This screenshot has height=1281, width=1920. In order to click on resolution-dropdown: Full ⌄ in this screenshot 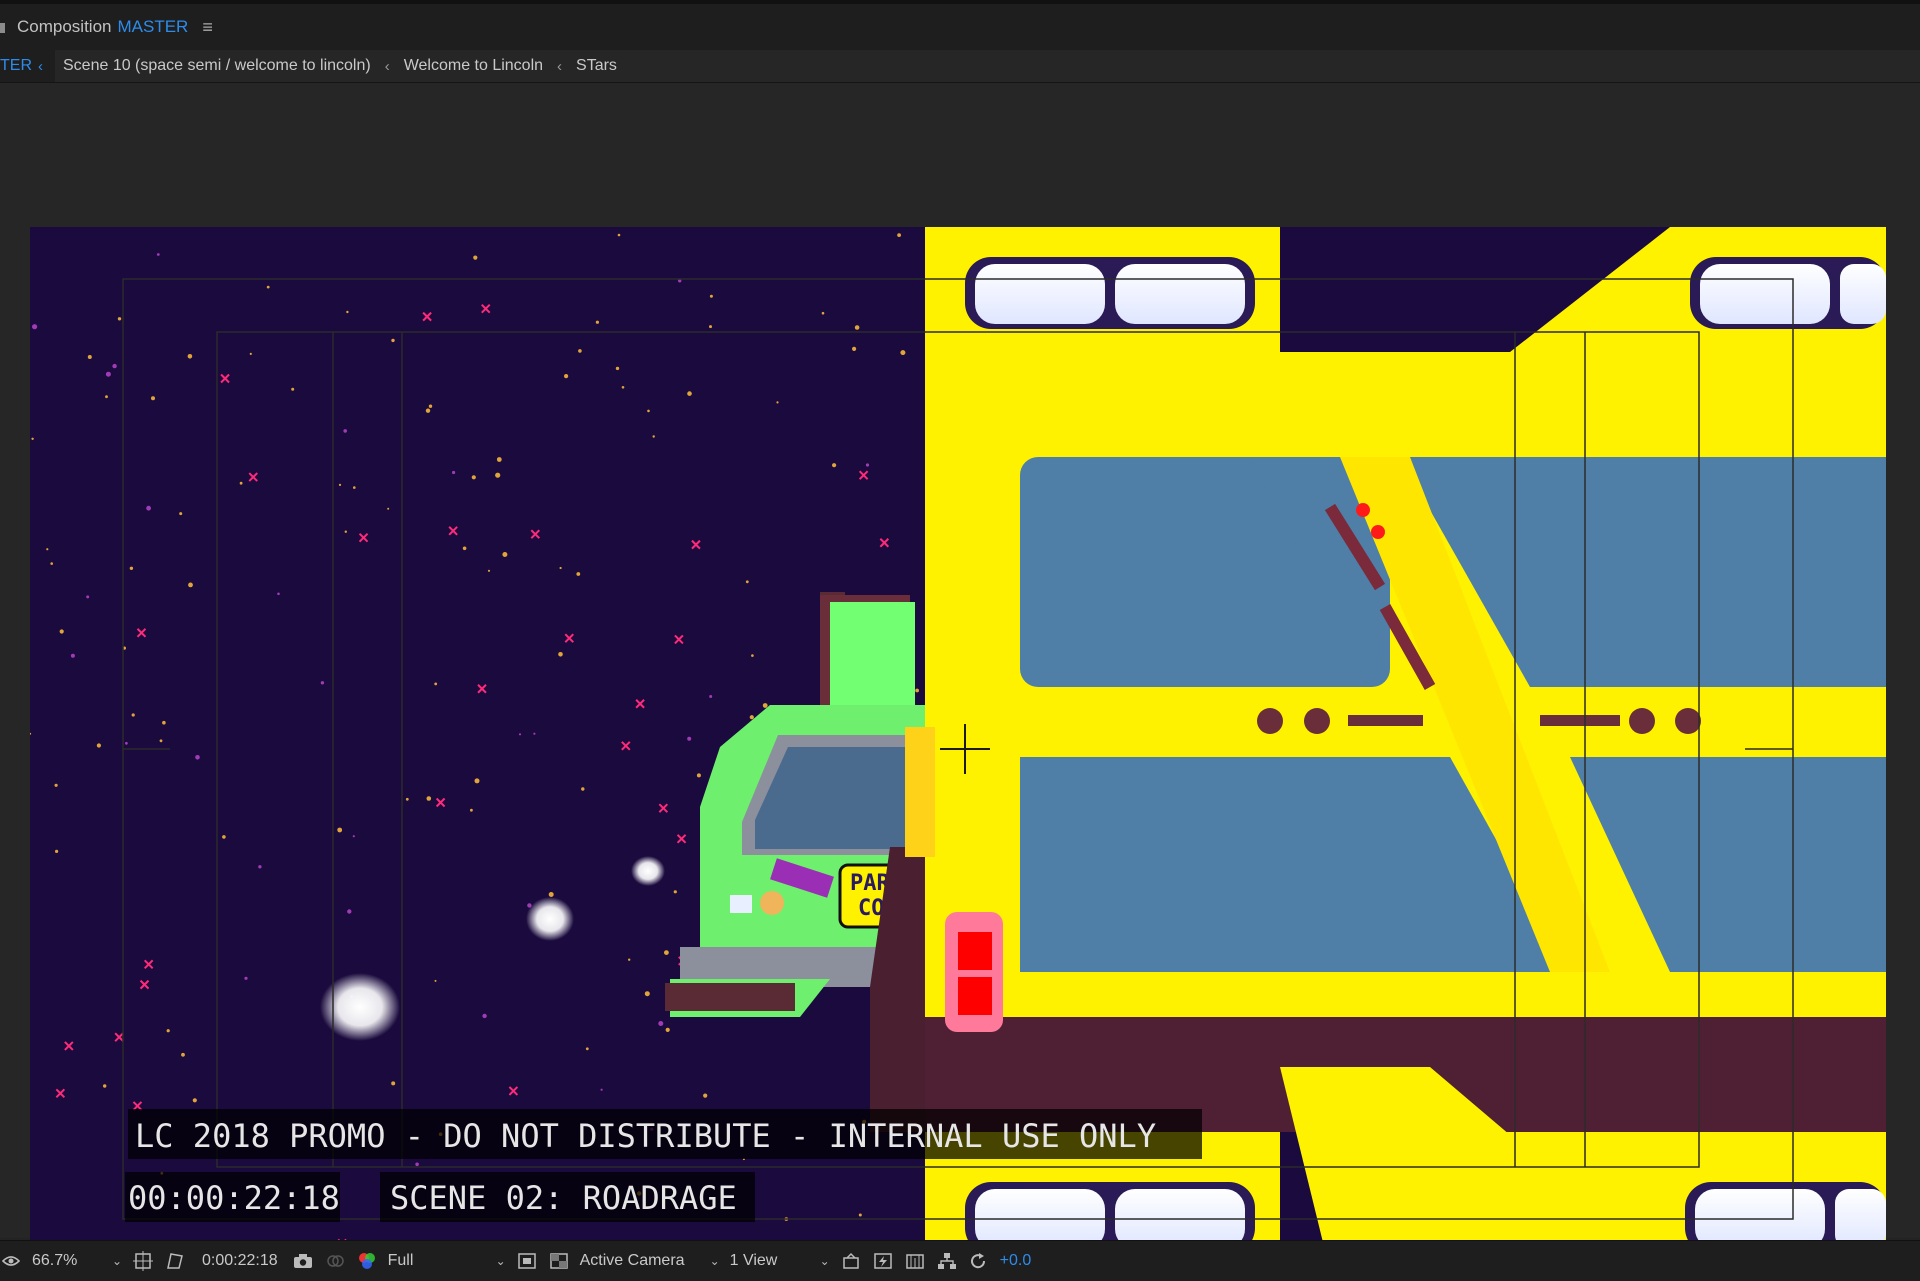, I will do `click(447, 1261)`.